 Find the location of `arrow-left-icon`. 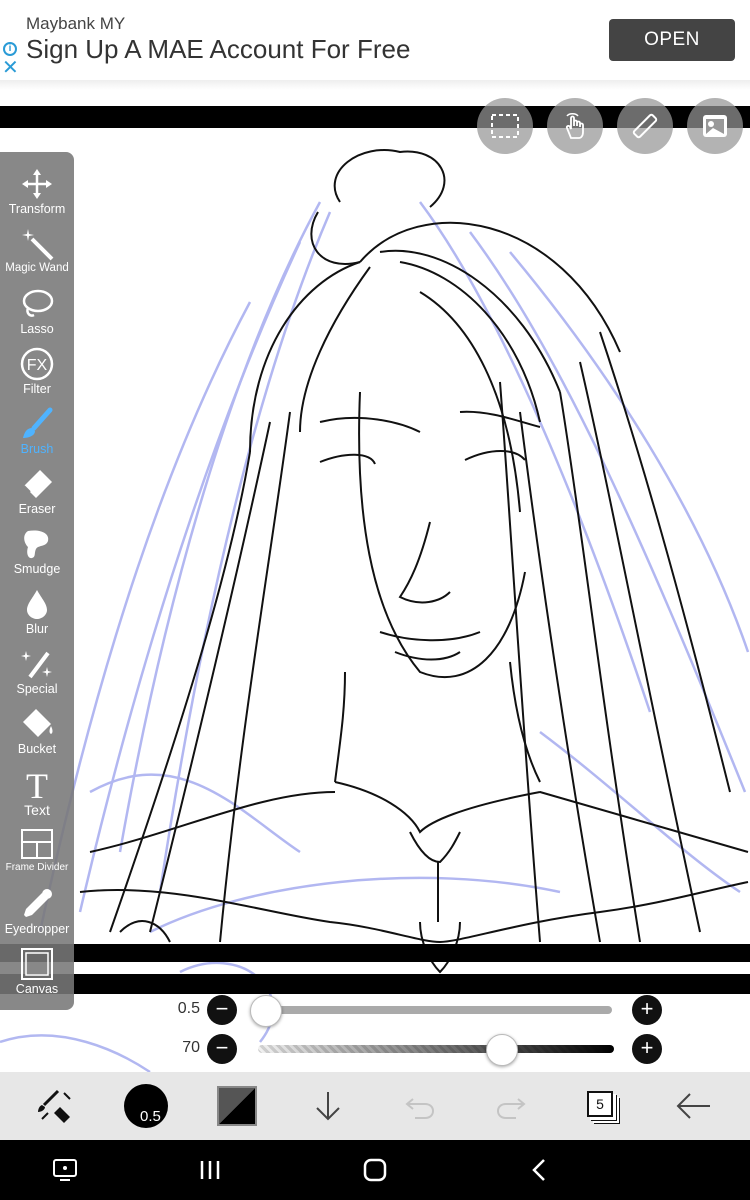

arrow-left-icon is located at coordinates (693, 1106).